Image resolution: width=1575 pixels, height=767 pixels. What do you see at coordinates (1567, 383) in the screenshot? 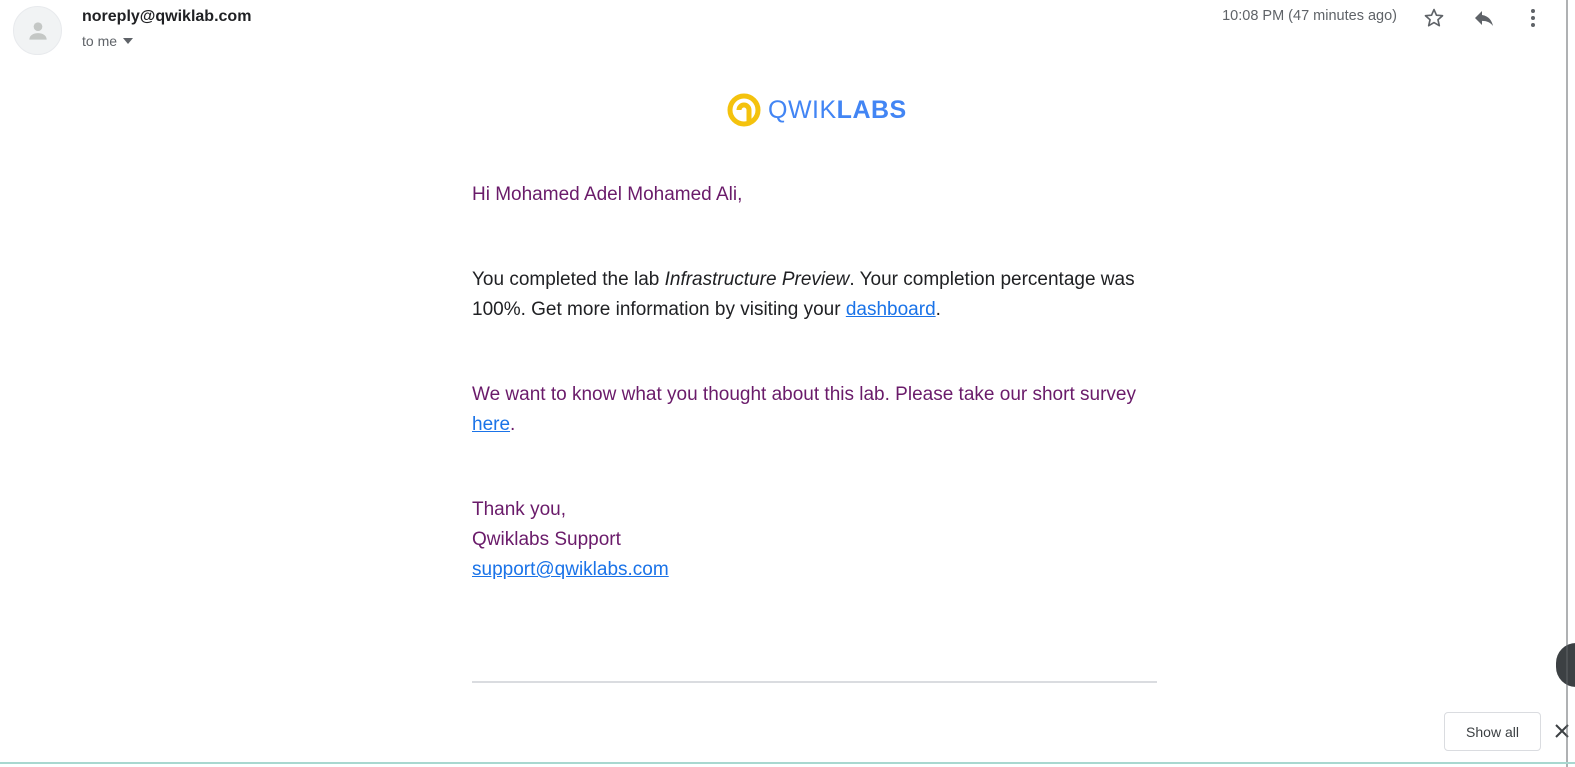
I see `window-edge` at bounding box center [1567, 383].